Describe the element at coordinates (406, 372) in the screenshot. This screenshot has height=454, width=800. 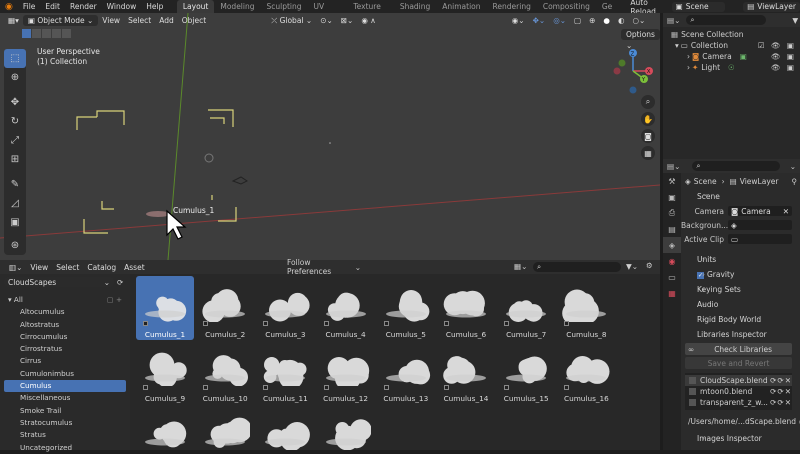
I see `asset-tile: Cumulus_13` at that location.